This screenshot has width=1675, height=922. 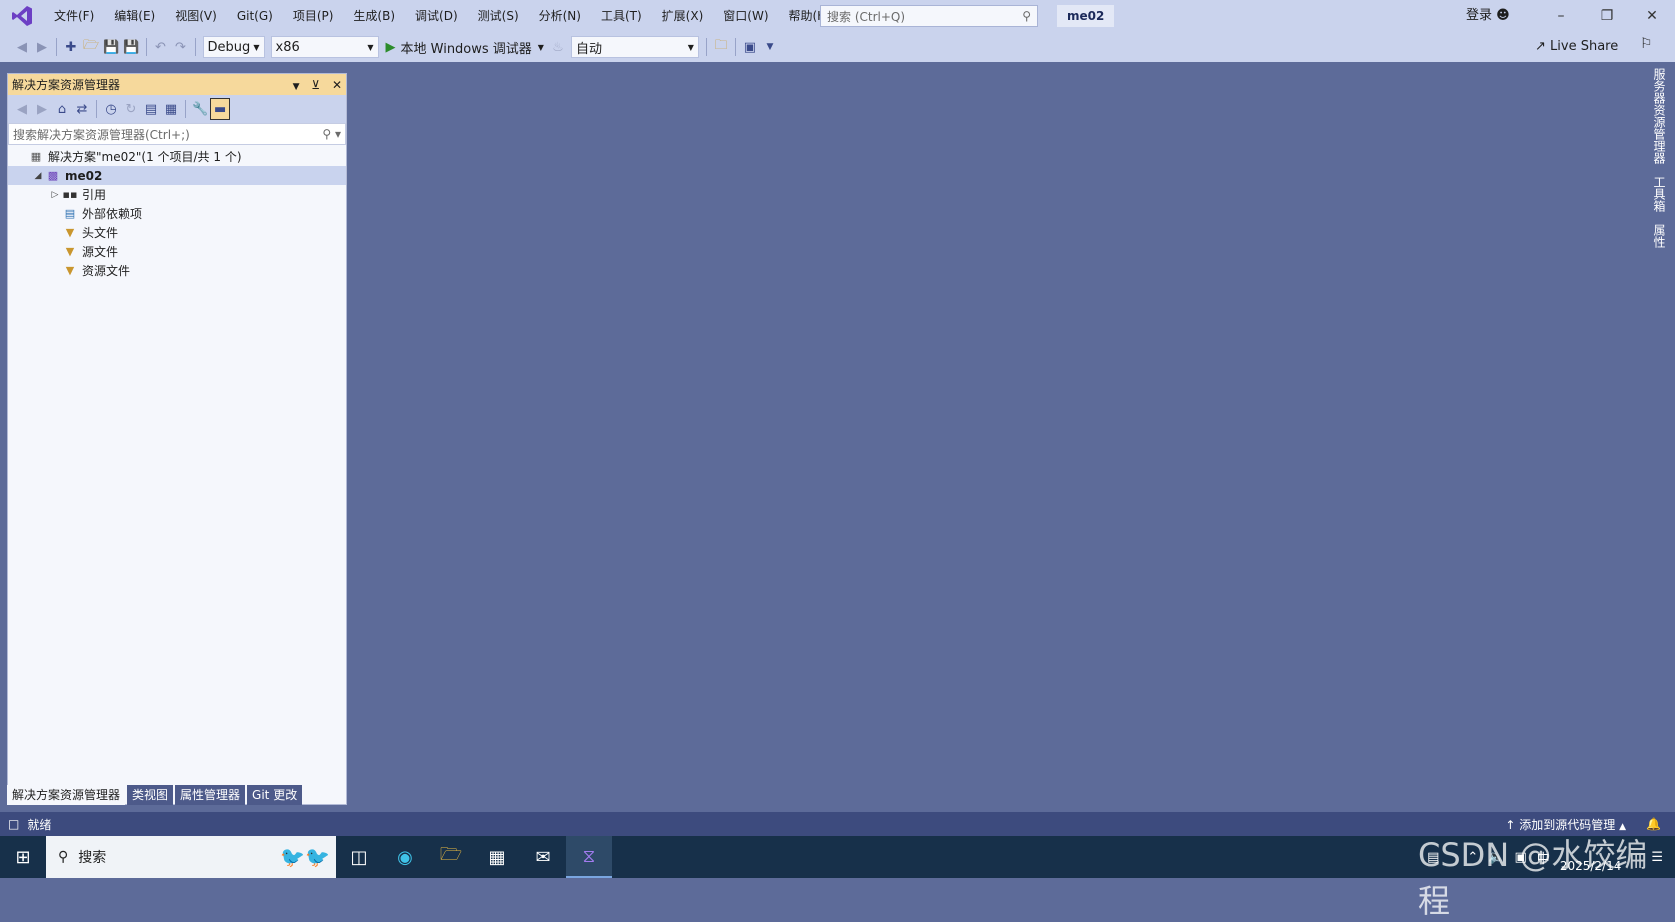 I want to click on sync-icon: ↻, so click(x=131, y=109).